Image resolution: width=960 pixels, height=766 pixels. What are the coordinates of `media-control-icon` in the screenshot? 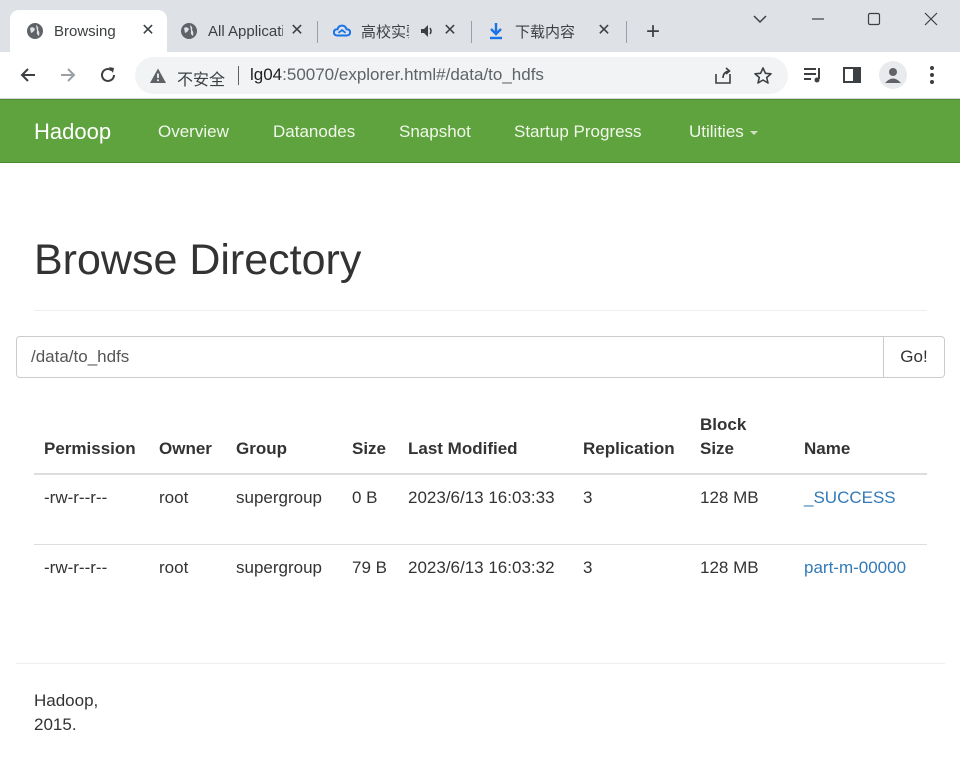 It's located at (813, 75).